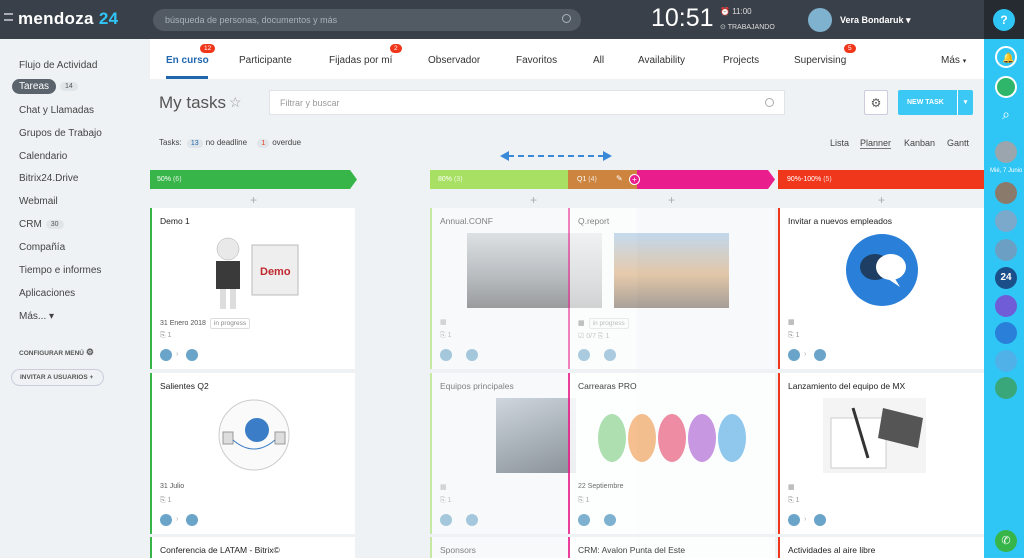  Describe the element at coordinates (175, 221) in the screenshot. I see `task-title: Demo 1` at that location.